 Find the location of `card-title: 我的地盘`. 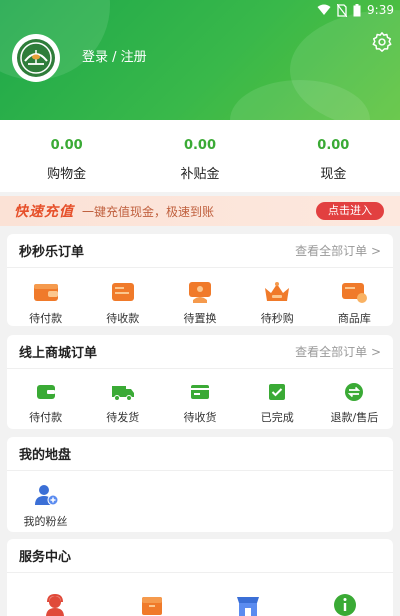

card-title: 我的地盘 is located at coordinates (45, 455).